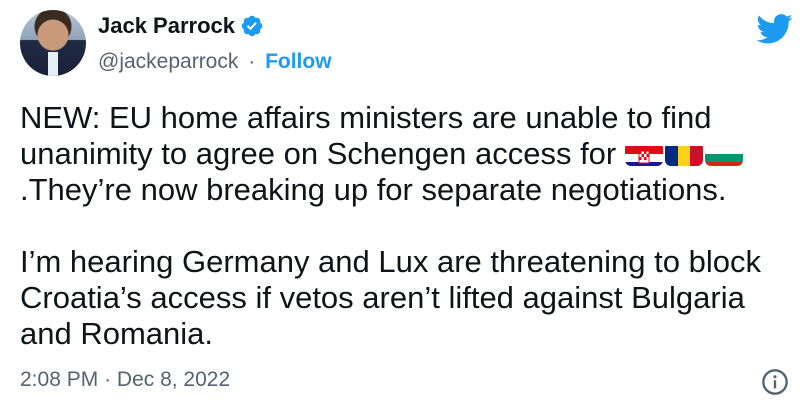  What do you see at coordinates (173, 379) in the screenshot?
I see `tweet-date: Dec 8, 2022` at bounding box center [173, 379].